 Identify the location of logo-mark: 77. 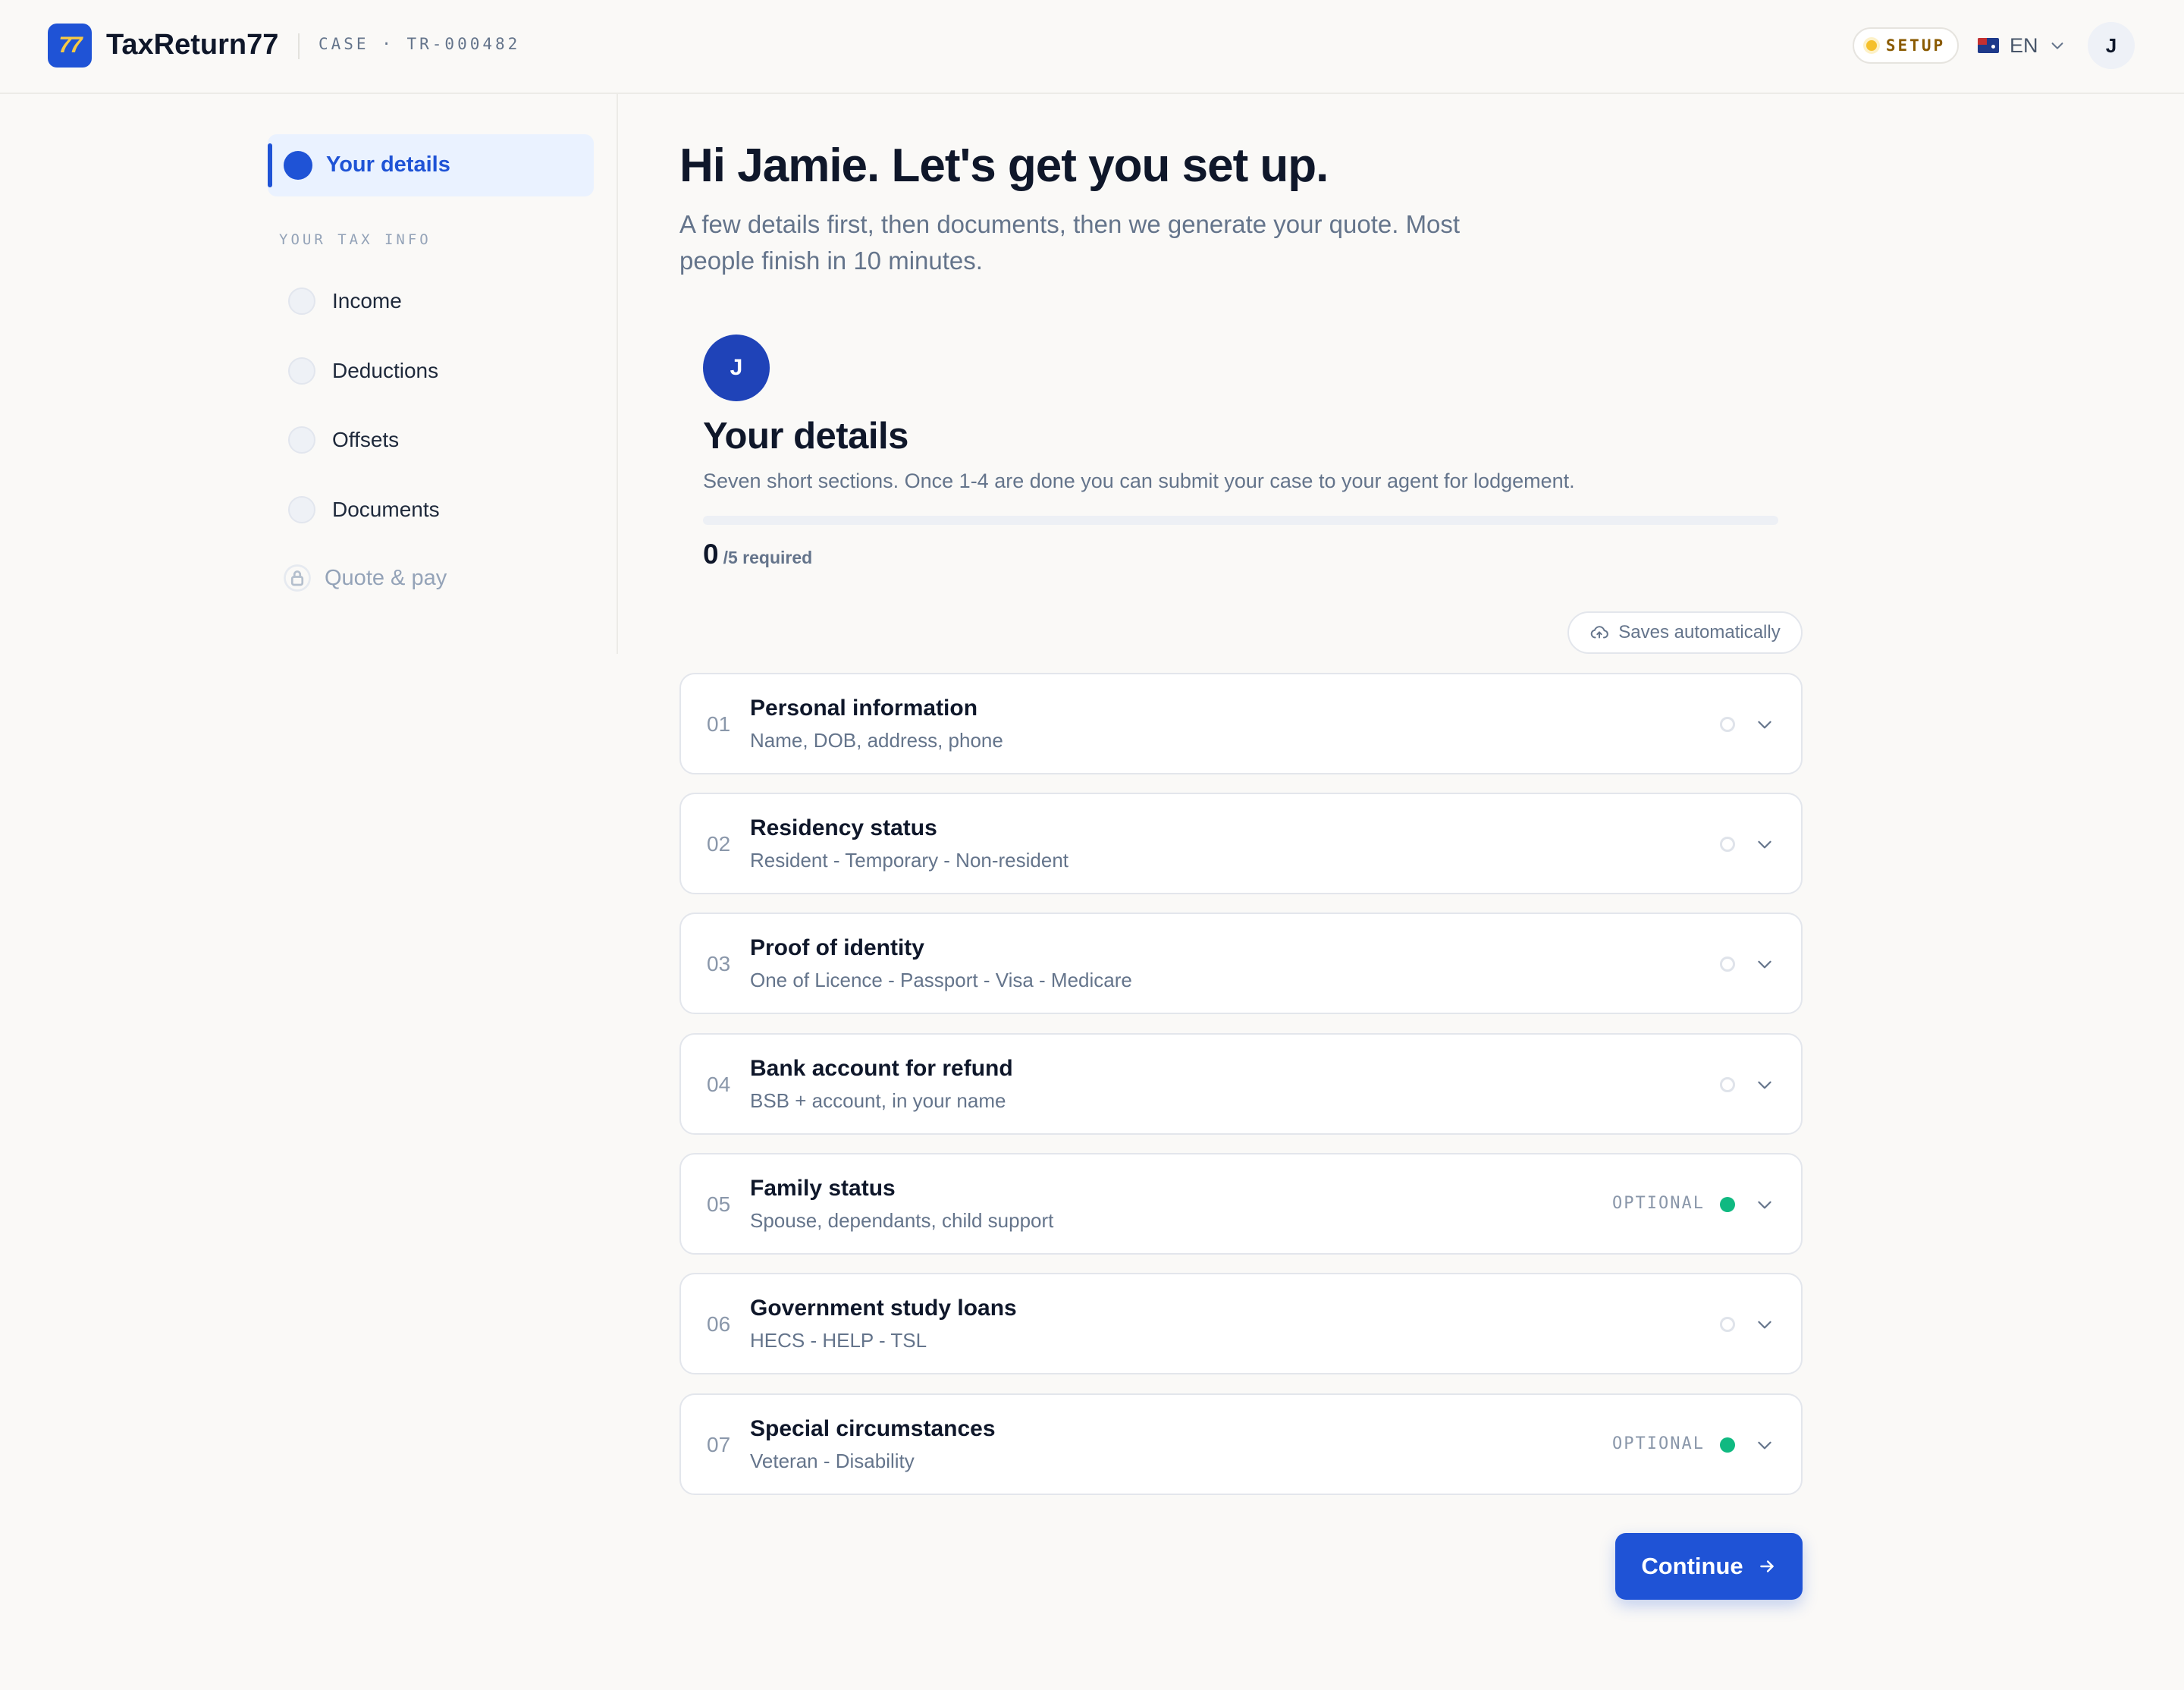
(70, 45).